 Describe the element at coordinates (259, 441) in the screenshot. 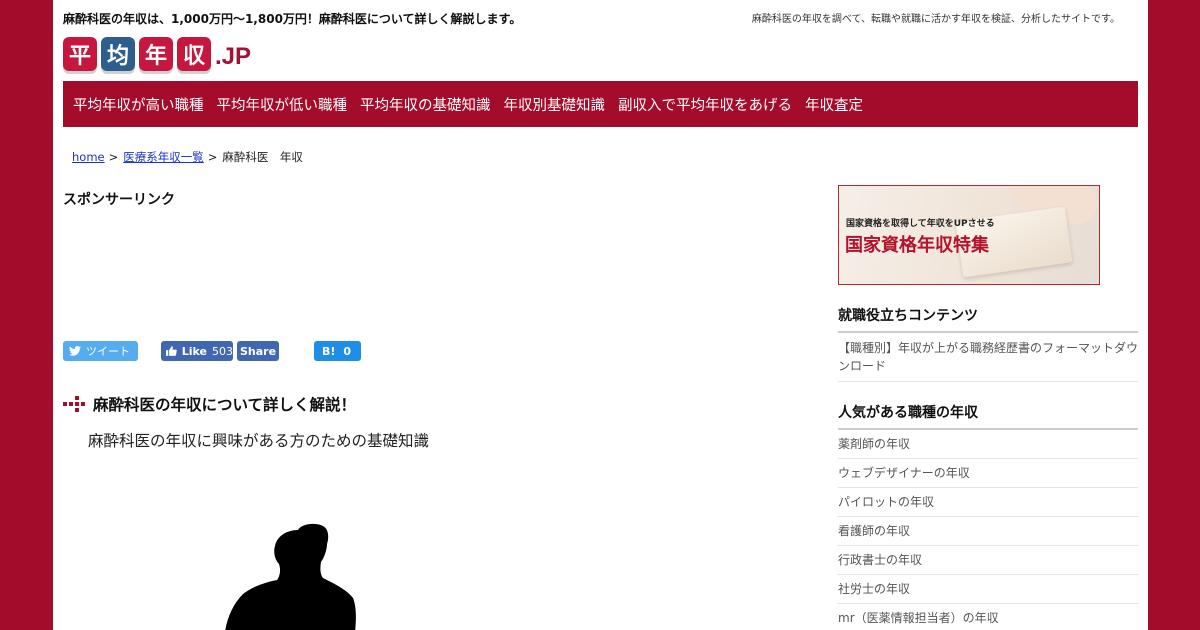

I see `article-subheading: 麻酔科医の年収に興味がある方のための基礎知識` at that location.